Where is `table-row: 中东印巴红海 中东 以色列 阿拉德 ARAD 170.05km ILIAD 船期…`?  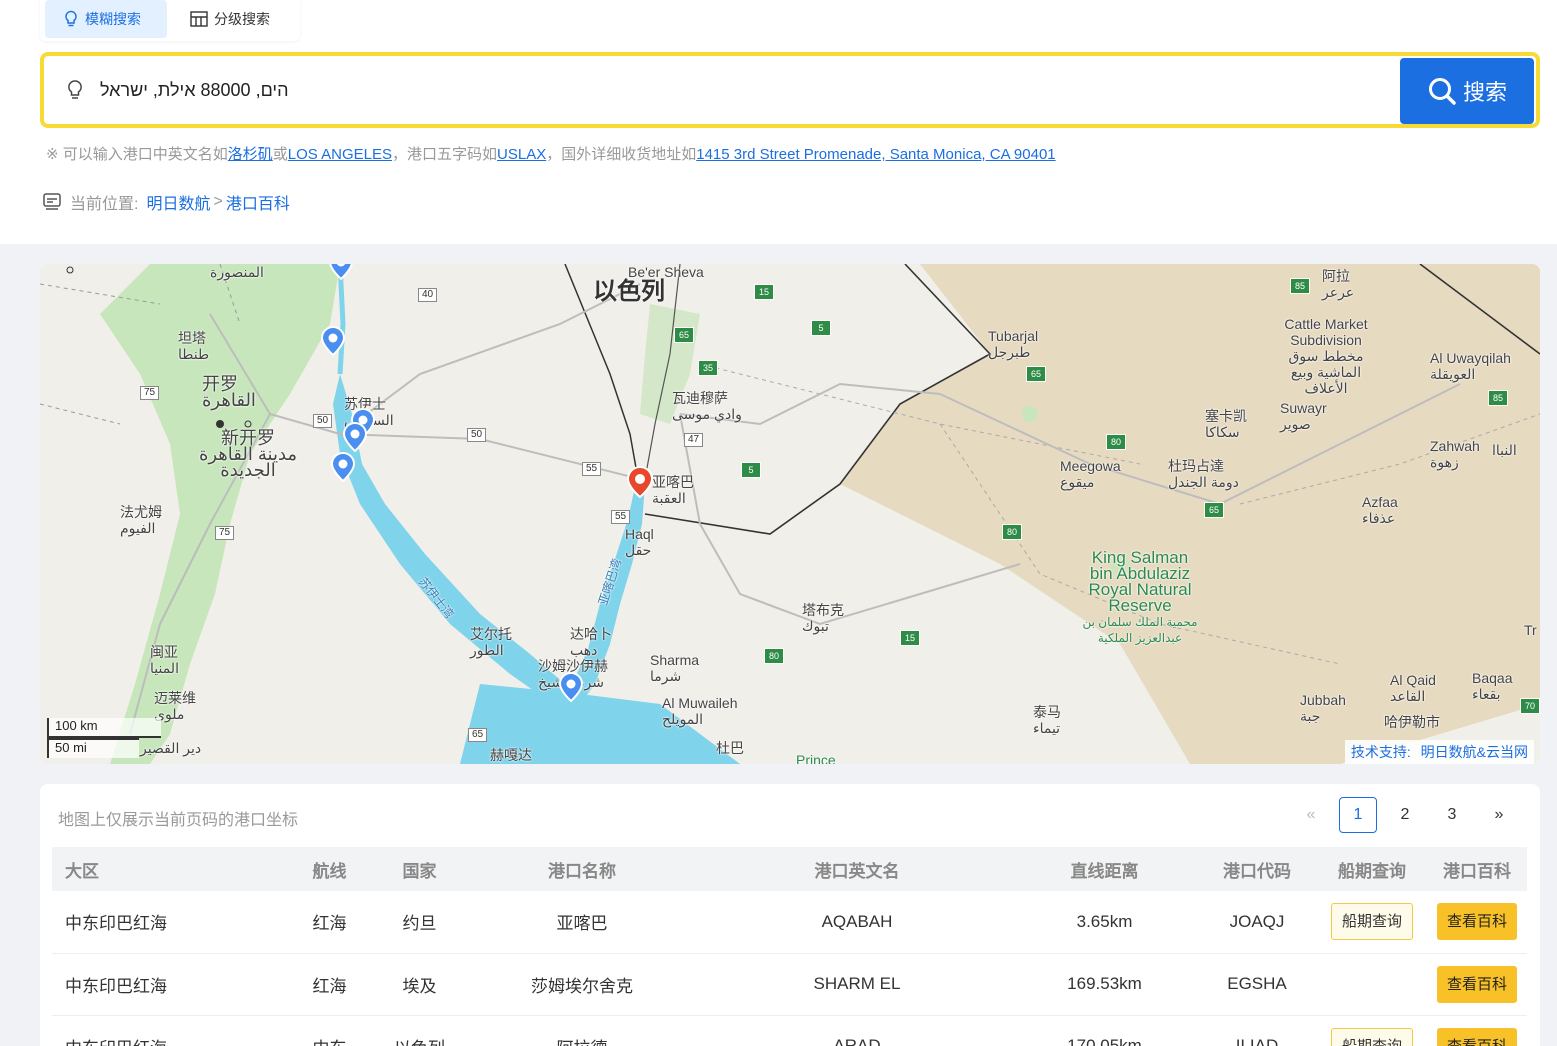
table-row: 中东印巴红海 中东 以色列 阿拉德 ARAD 170.05km ILIAD 船期… is located at coordinates (789, 1030).